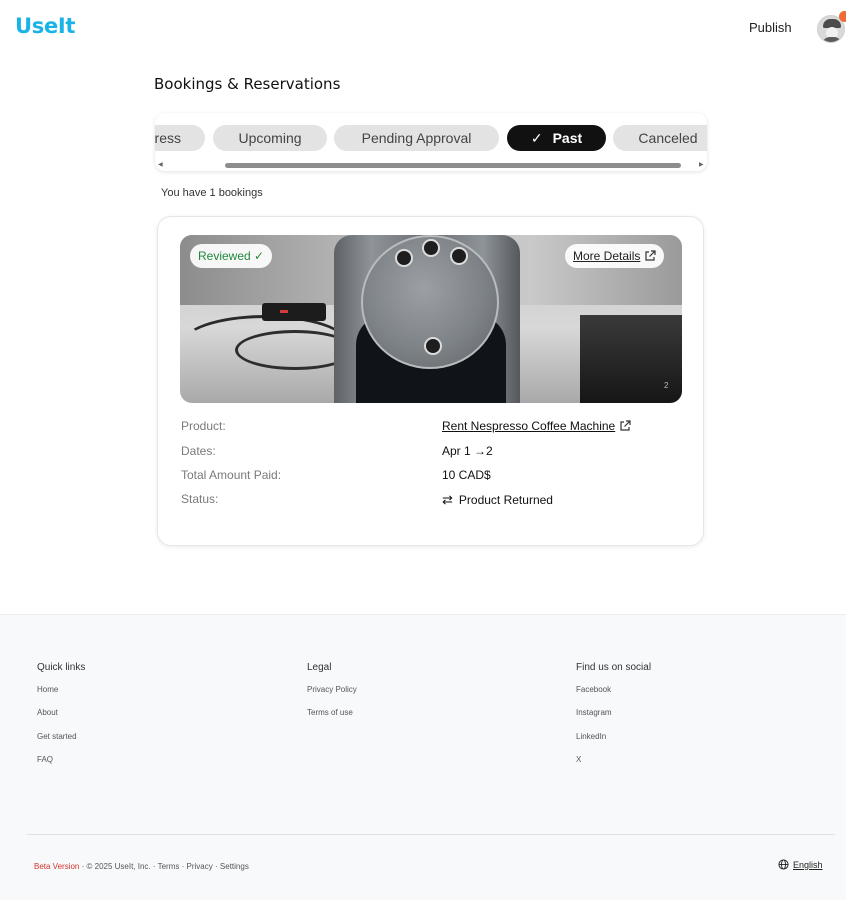 This screenshot has height=900, width=846. Describe the element at coordinates (453, 165) in the screenshot. I see `tabs-scrollbar` at that location.